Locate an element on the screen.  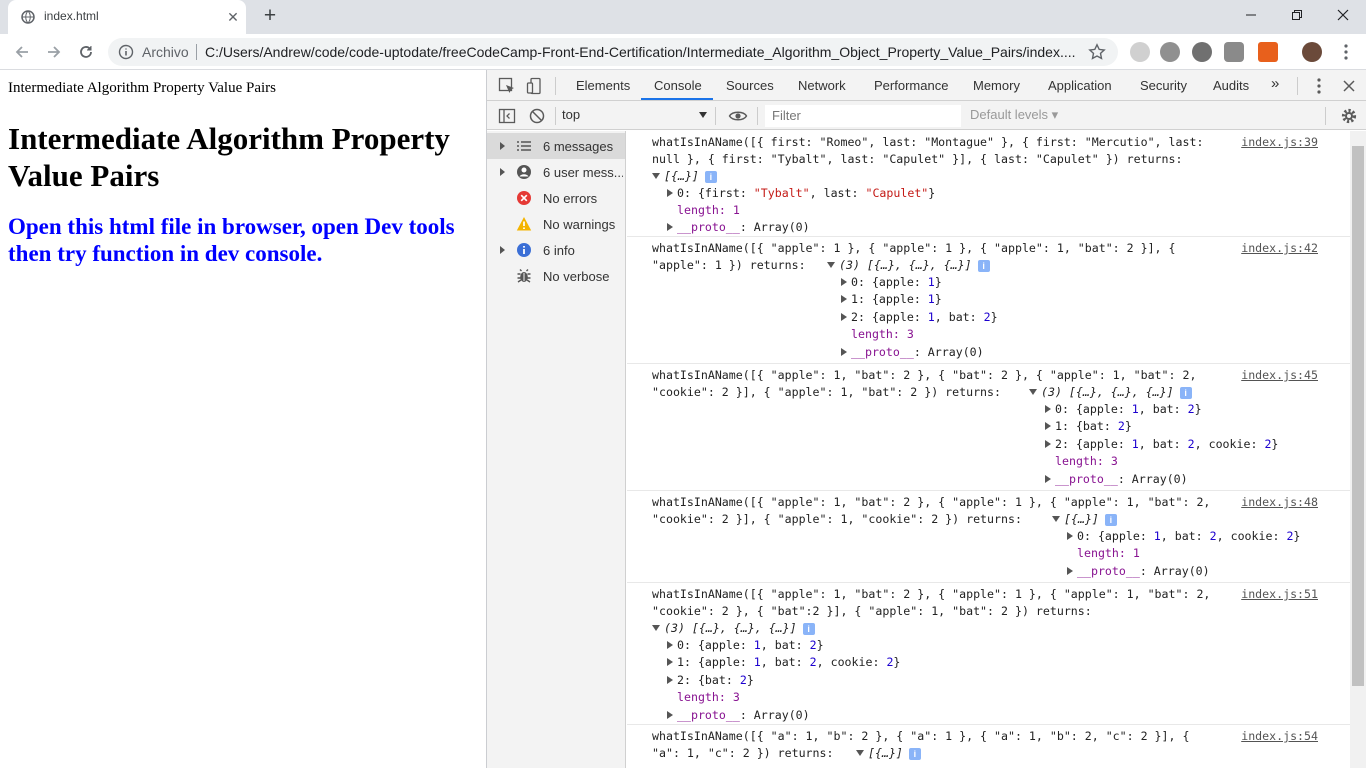
tab-memory: Memory is located at coordinates (996, 85).